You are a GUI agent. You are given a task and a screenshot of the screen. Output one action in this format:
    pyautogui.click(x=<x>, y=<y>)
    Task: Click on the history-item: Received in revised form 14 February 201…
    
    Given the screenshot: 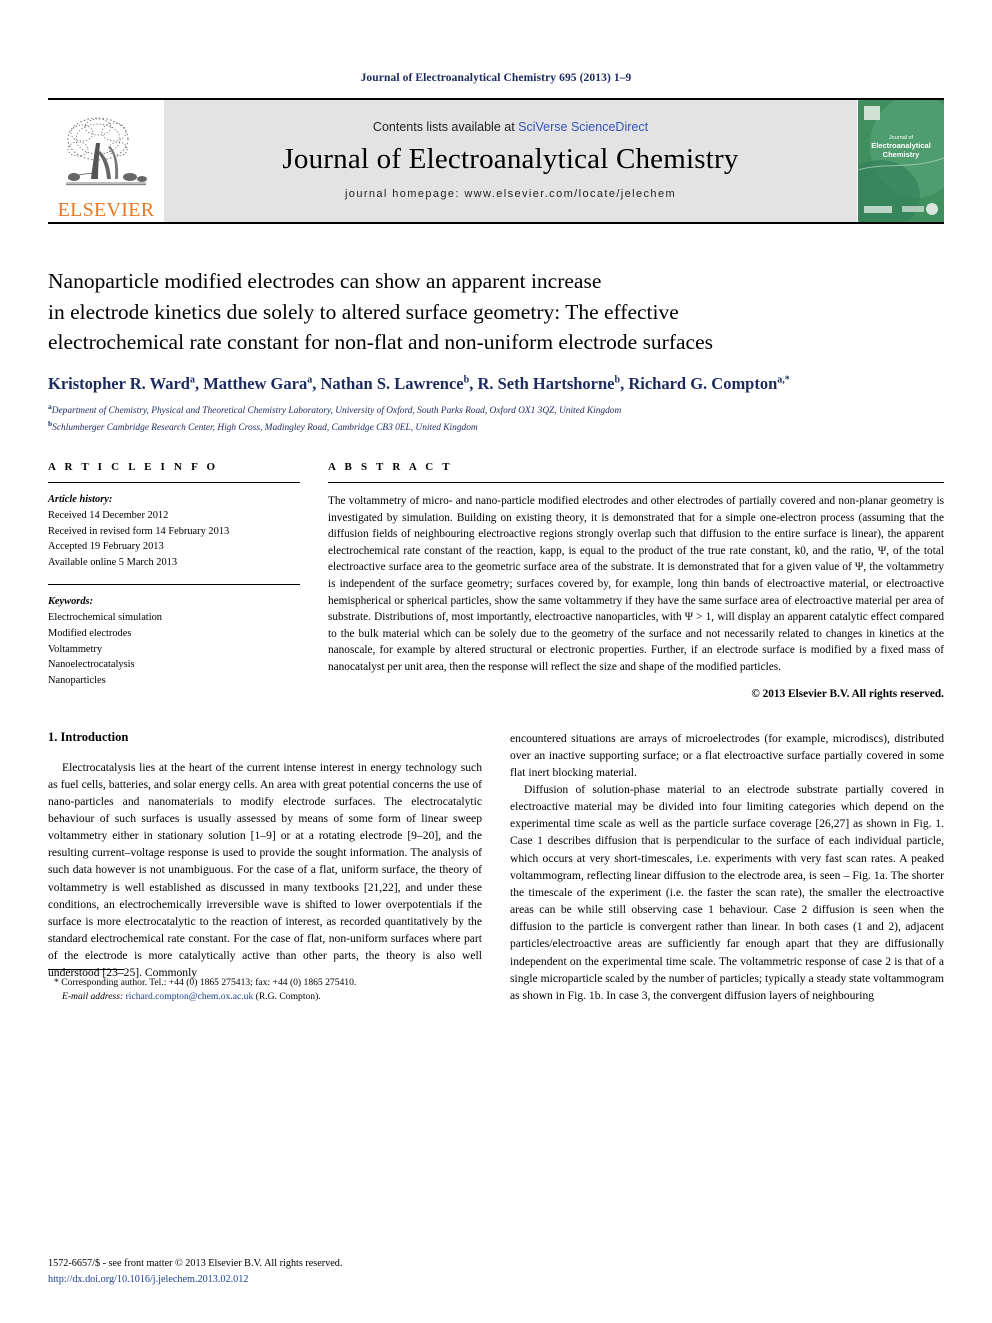 What is the action you would take?
    pyautogui.click(x=139, y=531)
    